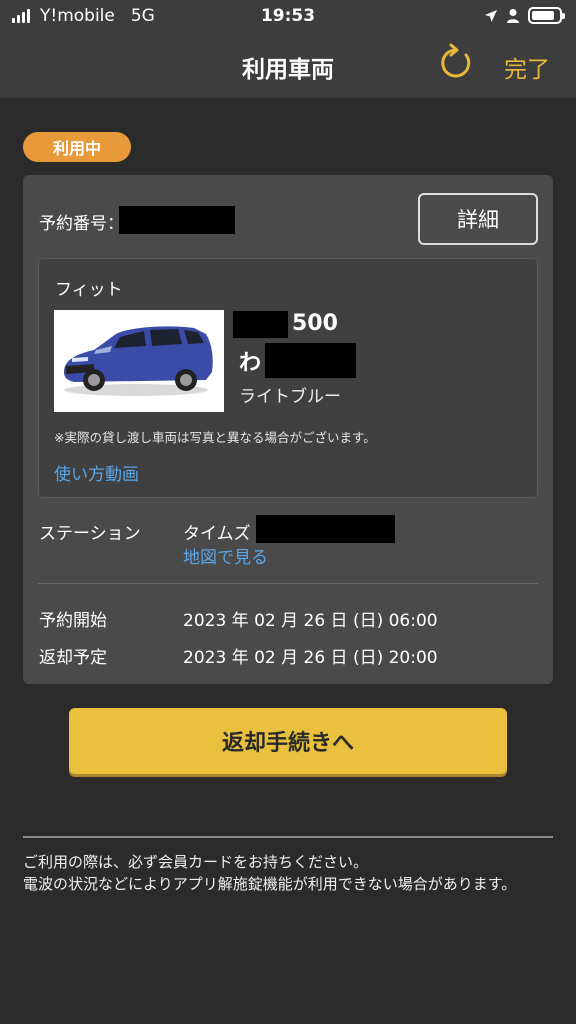  I want to click on reservation-number-redacted, so click(177, 220).